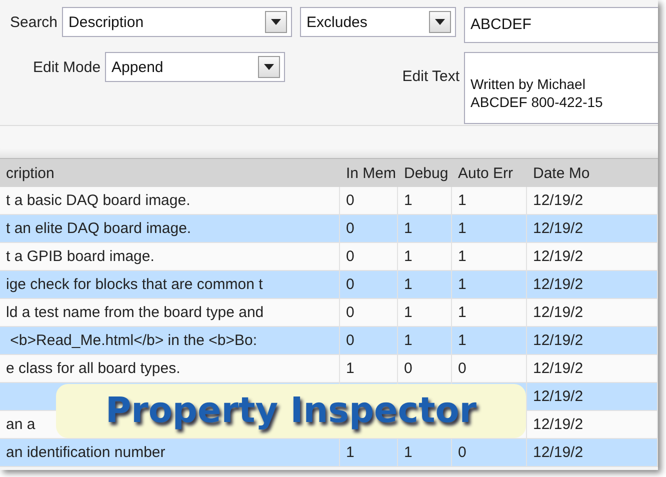 The image size is (666, 477). I want to click on table-cell: t an elite DAQ board image., so click(170, 229).